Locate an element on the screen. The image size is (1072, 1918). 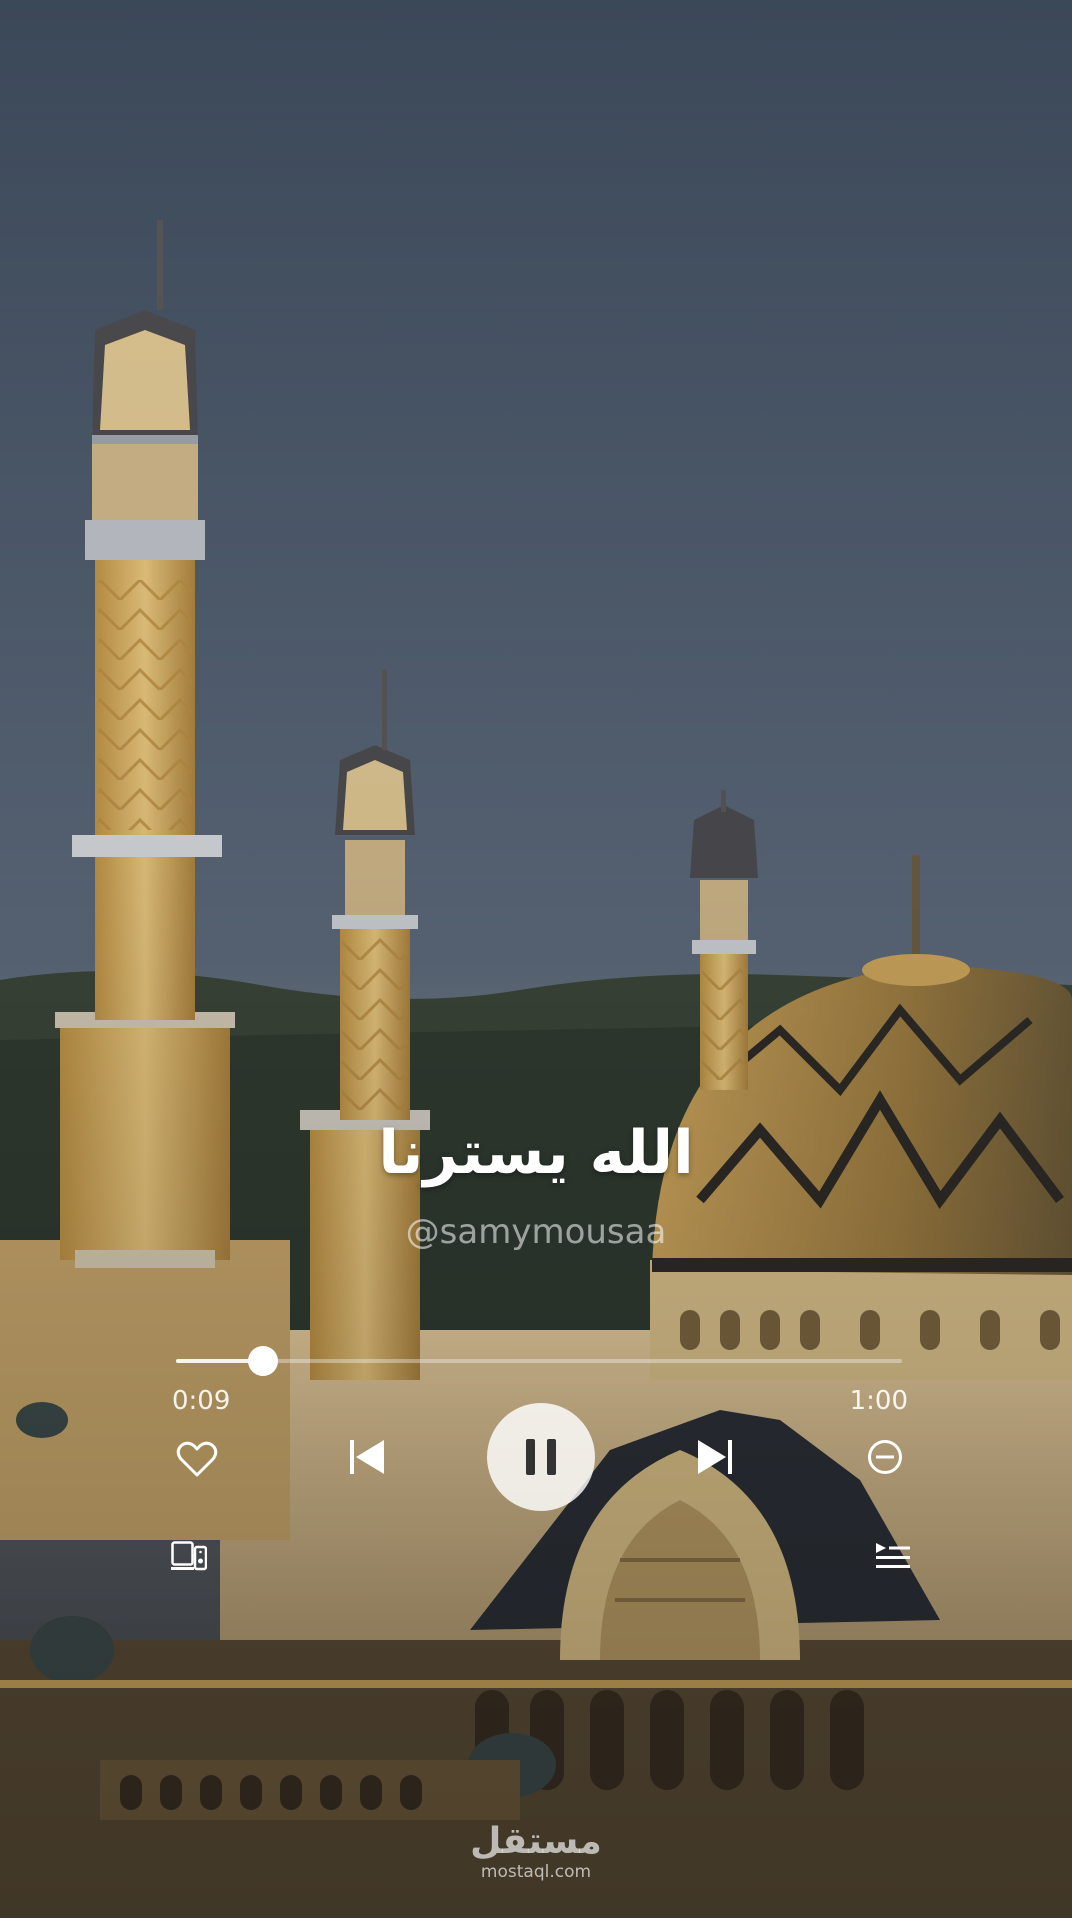
song-title: الله يسترنا is located at coordinates (536, 1153).